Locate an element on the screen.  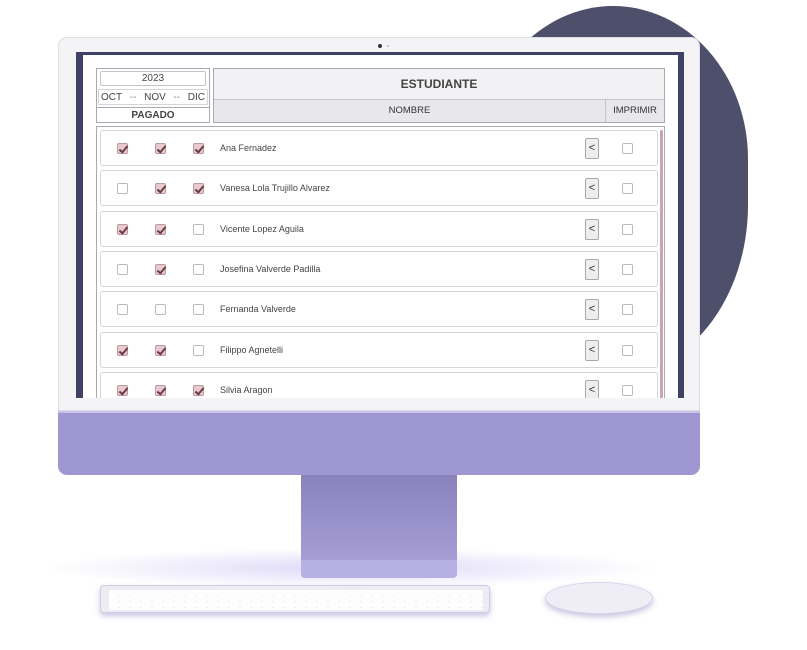
table-row: Vanesa Lola Trujillo Alvarez < is located at coordinates (379, 188).